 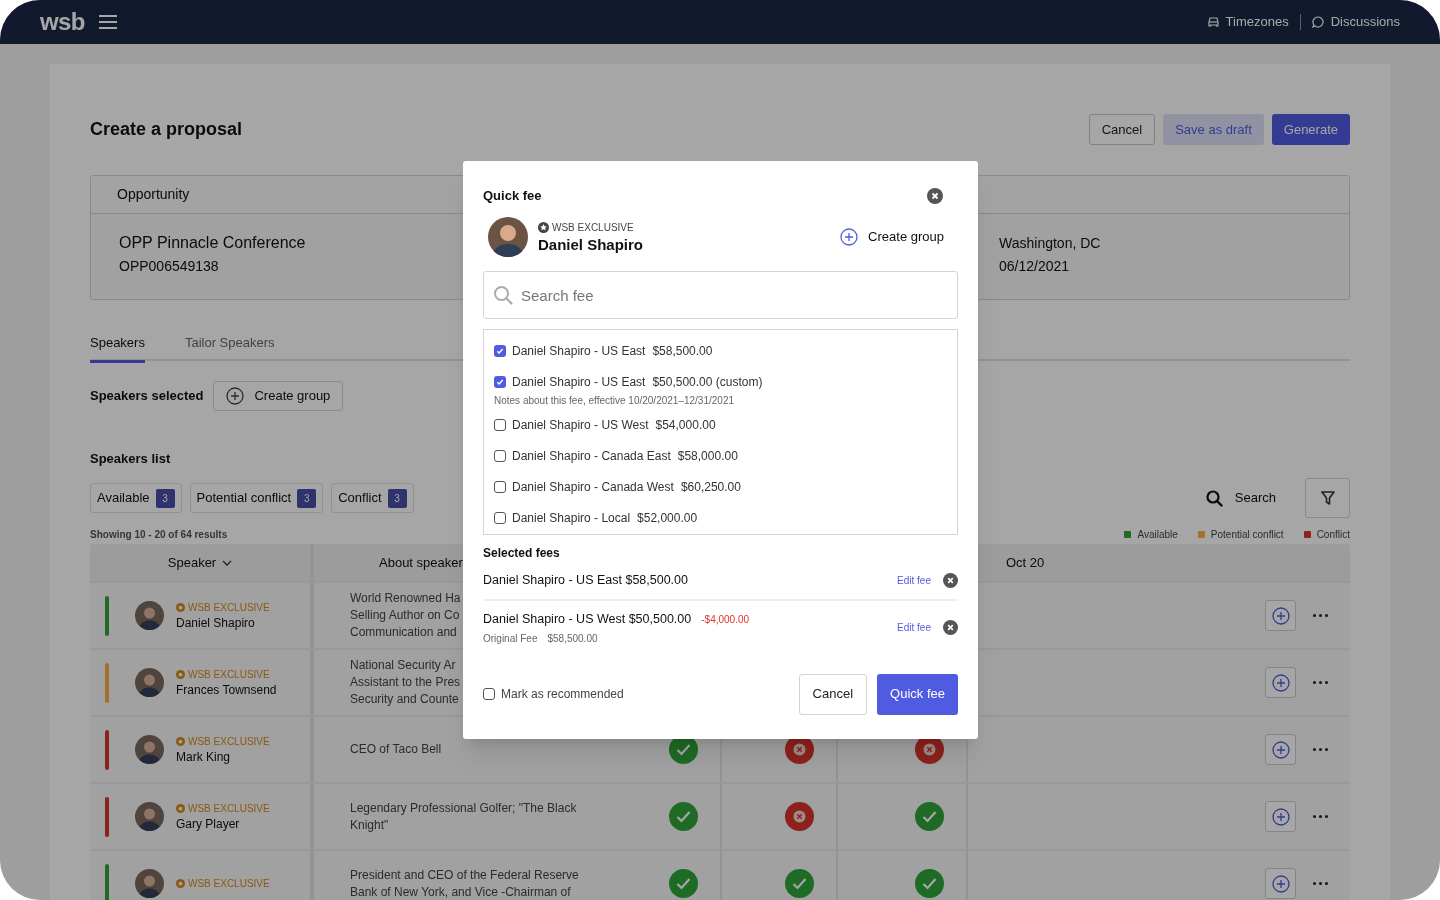 What do you see at coordinates (510, 638) in the screenshot?
I see `original-fee-label: Original Fee` at bounding box center [510, 638].